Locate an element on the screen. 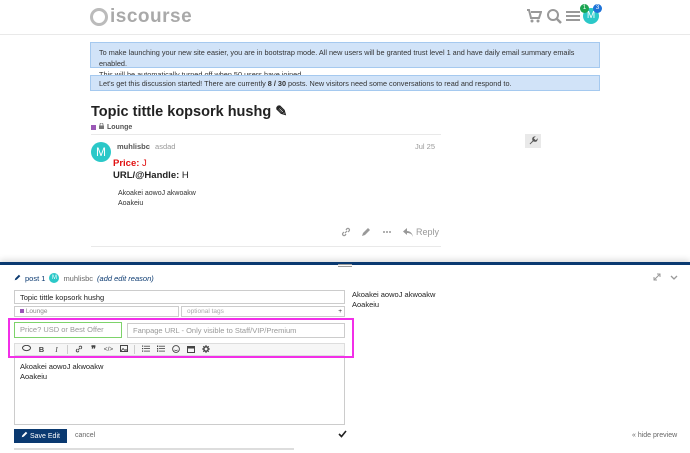 Image resolution: width=690 pixels, height=453 pixels. editor-textarea: Akoakei aowoJ akwoakw Aoakeiu is located at coordinates (179, 391).